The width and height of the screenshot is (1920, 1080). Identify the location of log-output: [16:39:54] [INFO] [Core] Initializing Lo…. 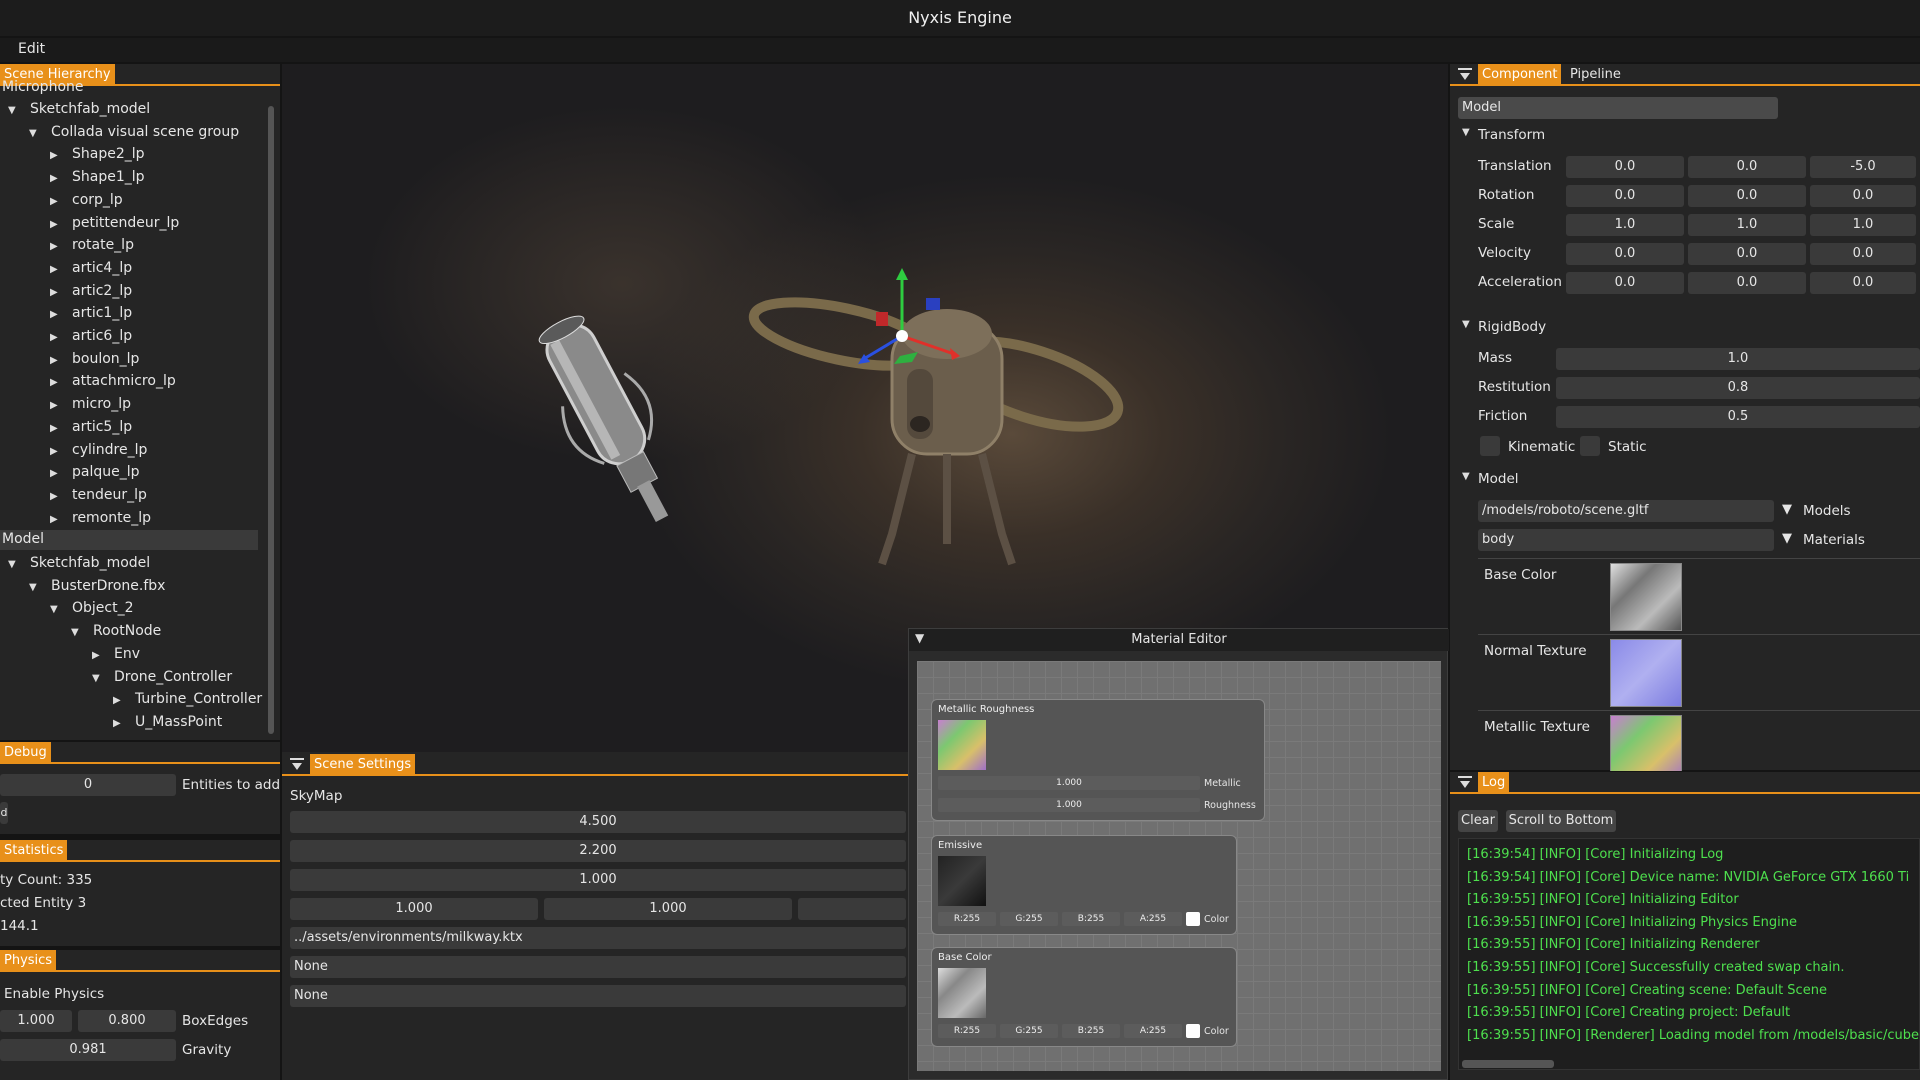
(1689, 954).